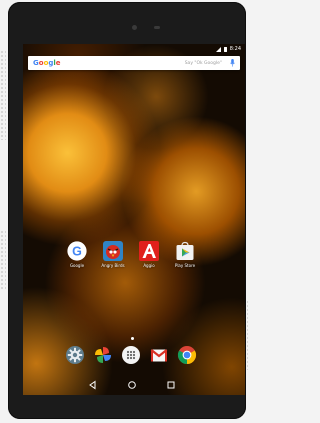  What do you see at coordinates (134, 63) in the screenshot?
I see `google-search-bar: Google Say "Ok Google"` at bounding box center [134, 63].